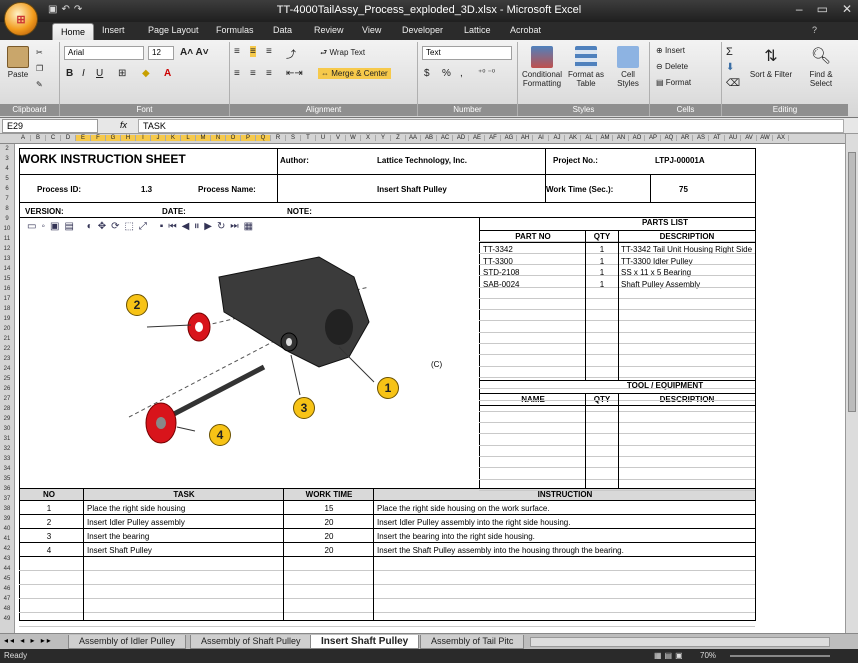 The height and width of the screenshot is (663, 858). I want to click on column-header: AI, so click(541, 138).